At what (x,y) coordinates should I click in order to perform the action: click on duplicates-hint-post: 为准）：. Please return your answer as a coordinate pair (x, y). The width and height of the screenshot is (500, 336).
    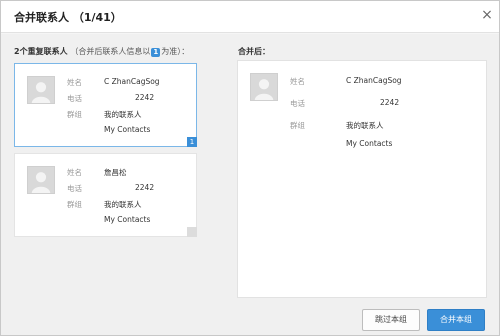
    Looking at the image, I should click on (175, 51).